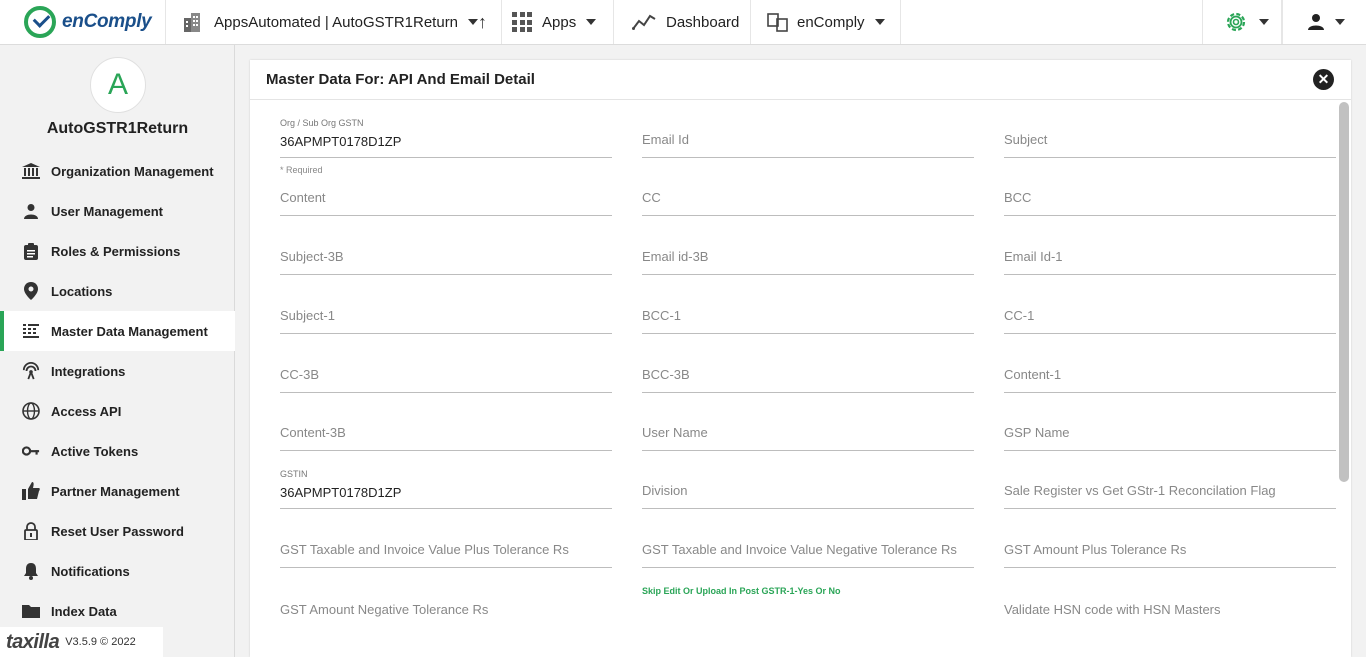 The image size is (1366, 657). What do you see at coordinates (31, 611) in the screenshot?
I see `folder-icon` at bounding box center [31, 611].